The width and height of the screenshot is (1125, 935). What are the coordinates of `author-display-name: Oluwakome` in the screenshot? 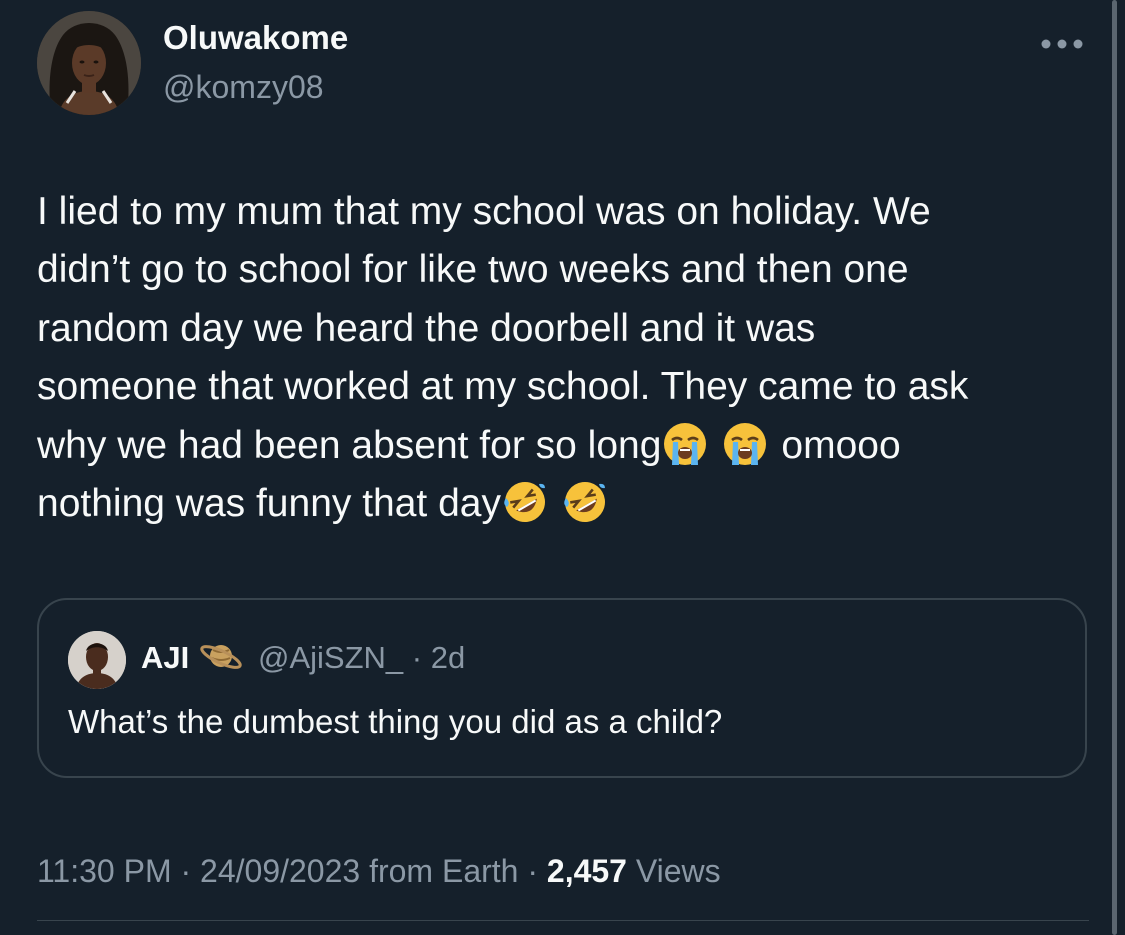 It's located at (255, 38).